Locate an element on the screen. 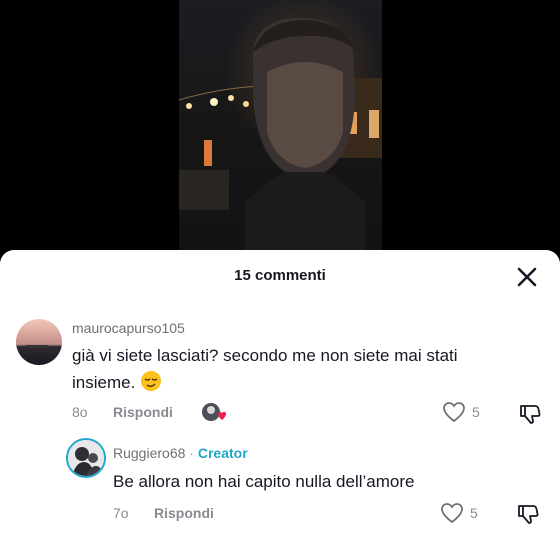 Image resolution: width=560 pixels, height=537 pixels. like-count: 5 is located at coordinates (474, 513).